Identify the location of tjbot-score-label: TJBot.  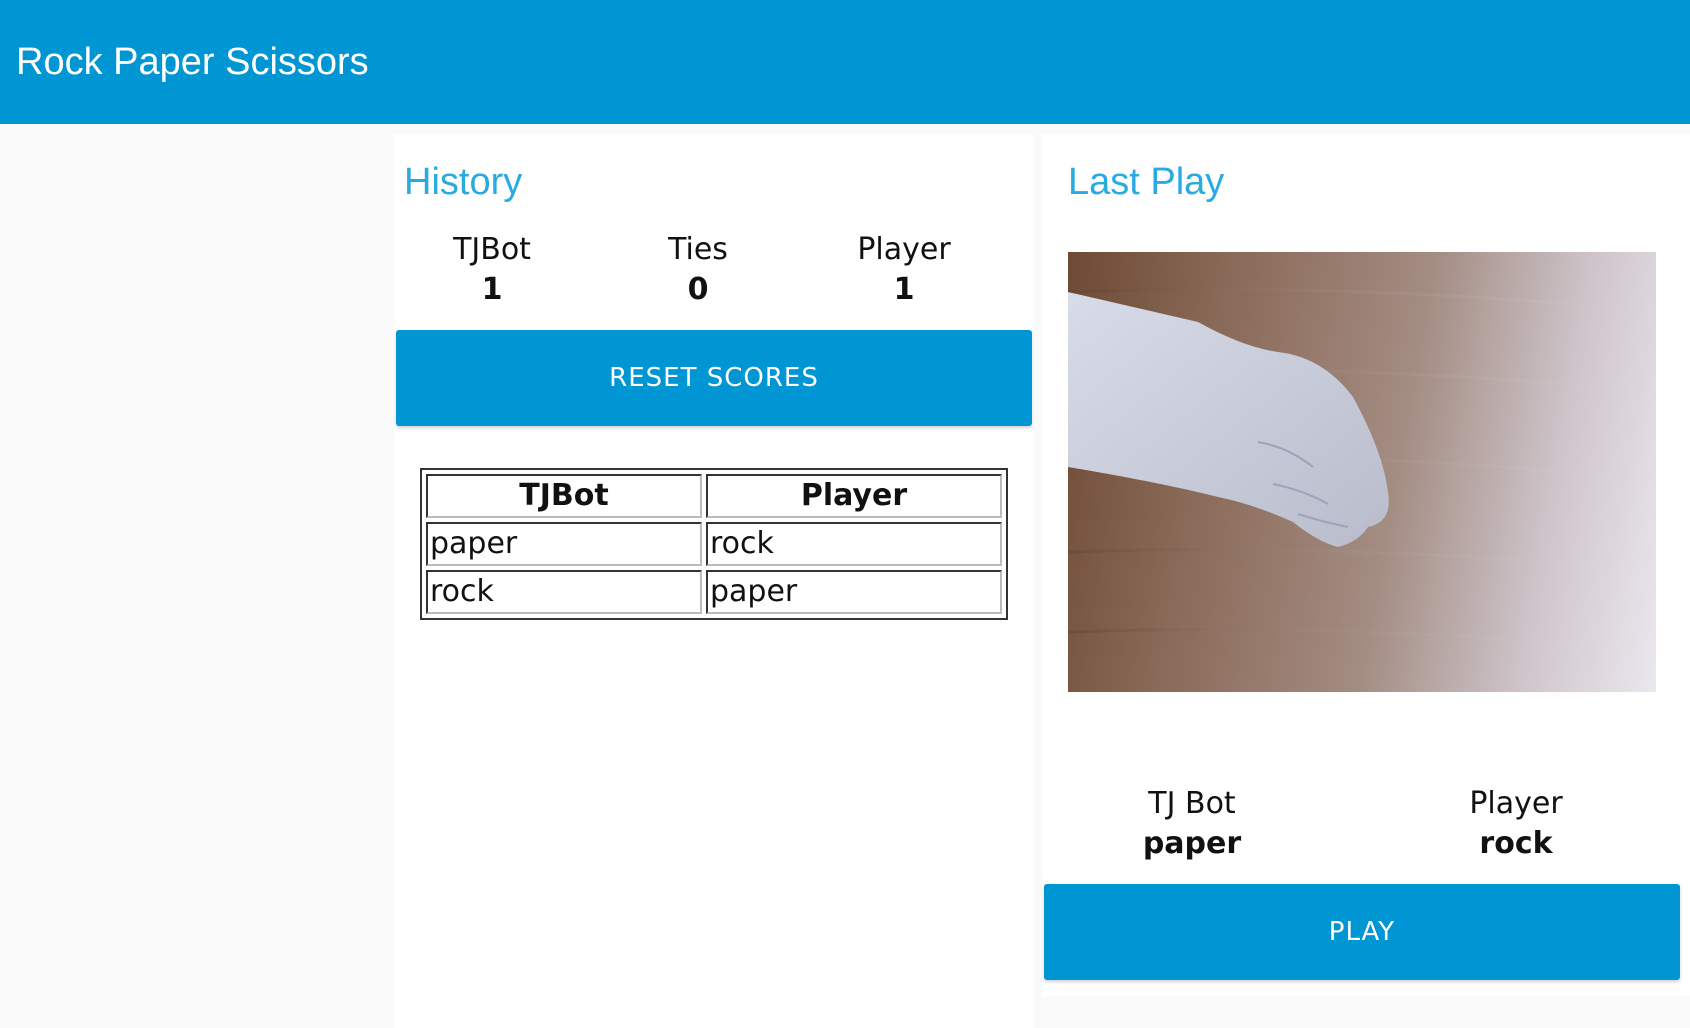
(492, 249).